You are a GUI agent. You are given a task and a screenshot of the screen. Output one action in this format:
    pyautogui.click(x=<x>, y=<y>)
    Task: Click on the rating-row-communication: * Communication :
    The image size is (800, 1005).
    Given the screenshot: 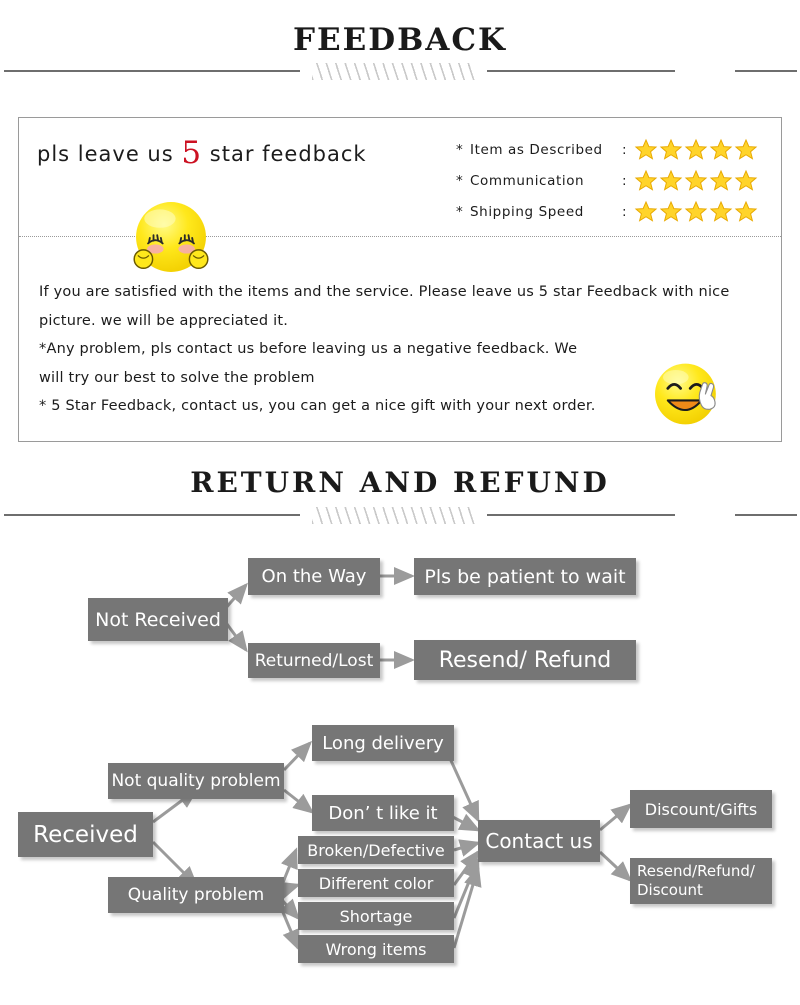 What is the action you would take?
    pyautogui.click(x=607, y=180)
    